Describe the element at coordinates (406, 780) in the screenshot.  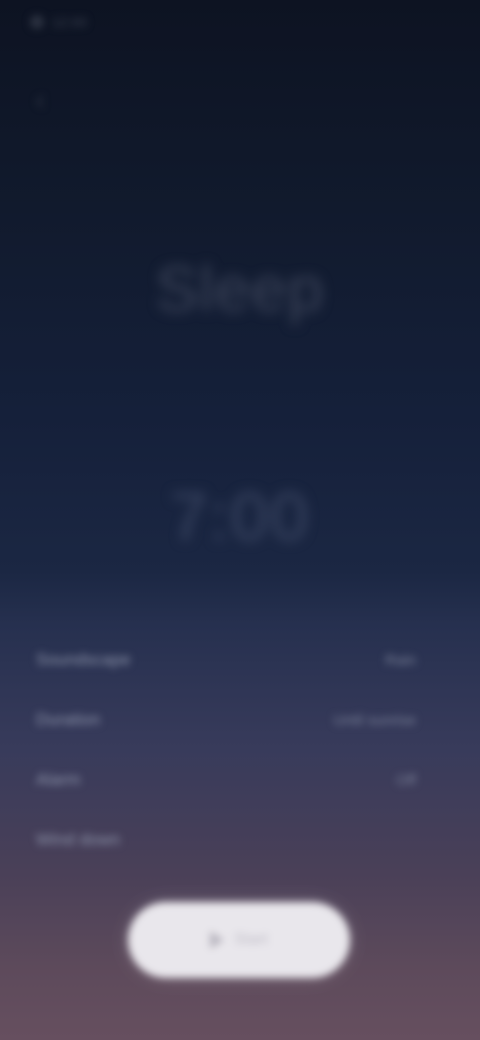
I see `setting-value: Off` at that location.